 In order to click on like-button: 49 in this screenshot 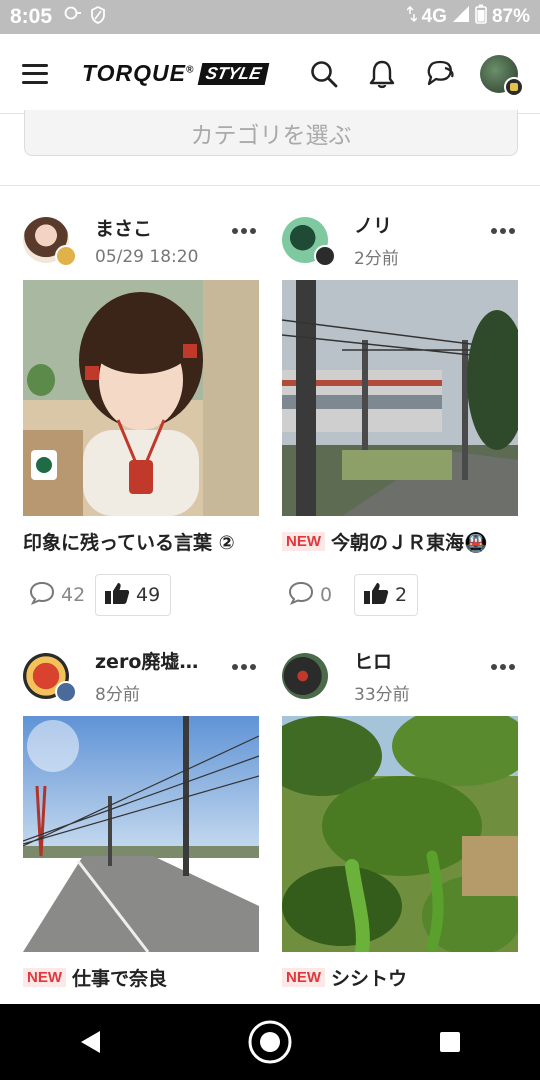, I will do `click(133, 595)`.